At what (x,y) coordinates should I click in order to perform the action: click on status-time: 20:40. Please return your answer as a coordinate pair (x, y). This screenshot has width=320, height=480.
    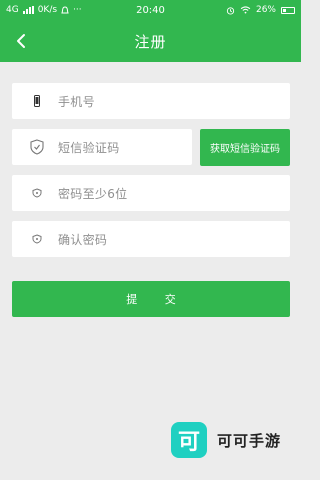
    Looking at the image, I should click on (150, 10).